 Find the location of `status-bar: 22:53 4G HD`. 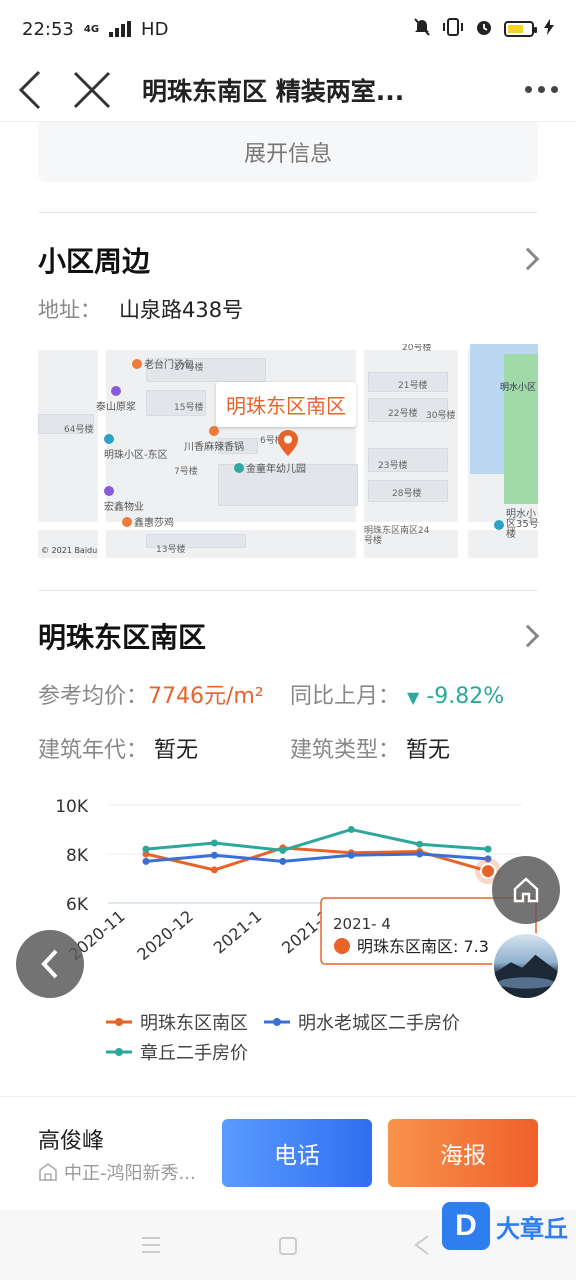

status-bar: 22:53 4G HD is located at coordinates (288, 29).